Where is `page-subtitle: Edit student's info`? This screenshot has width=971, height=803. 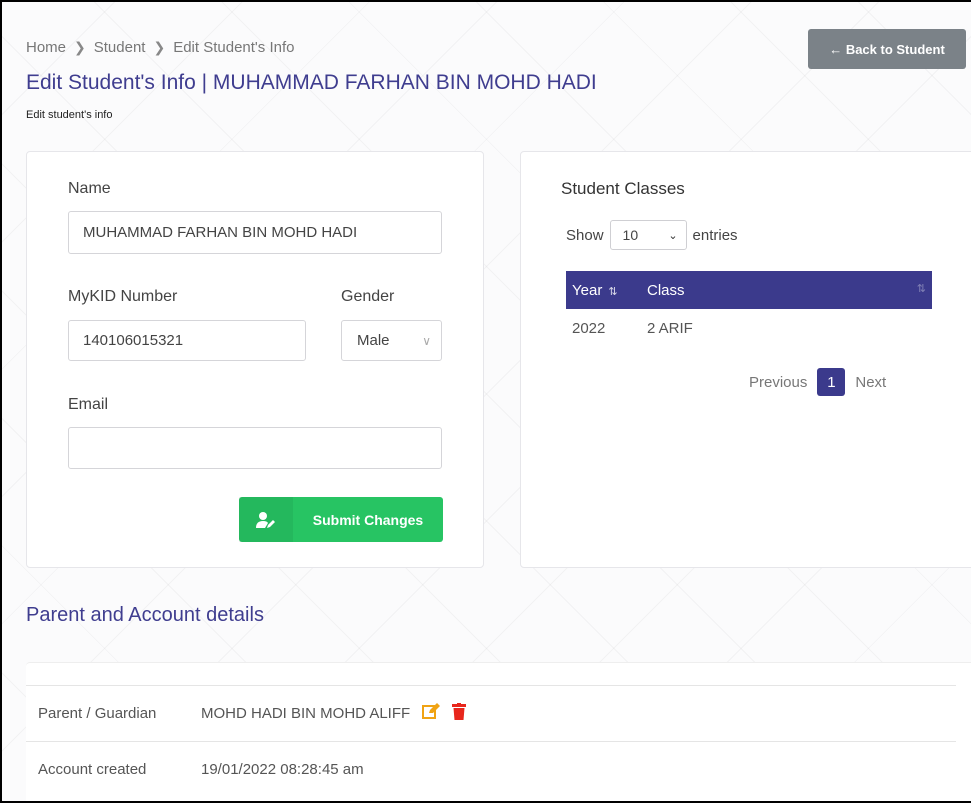
page-subtitle: Edit student's info is located at coordinates (69, 115).